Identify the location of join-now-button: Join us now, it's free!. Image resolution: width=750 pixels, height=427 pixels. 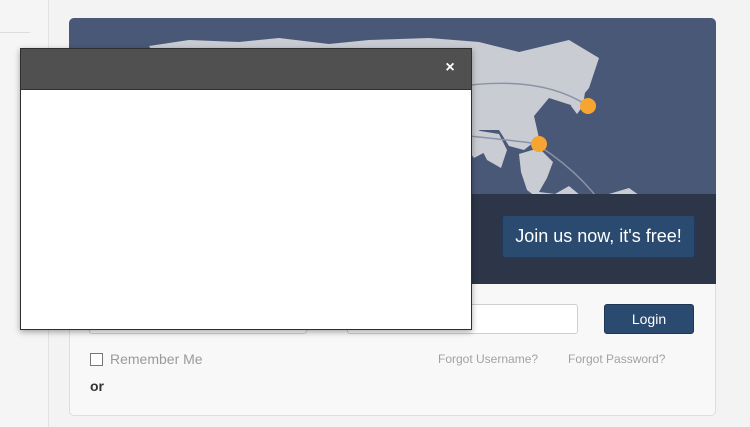
(598, 236).